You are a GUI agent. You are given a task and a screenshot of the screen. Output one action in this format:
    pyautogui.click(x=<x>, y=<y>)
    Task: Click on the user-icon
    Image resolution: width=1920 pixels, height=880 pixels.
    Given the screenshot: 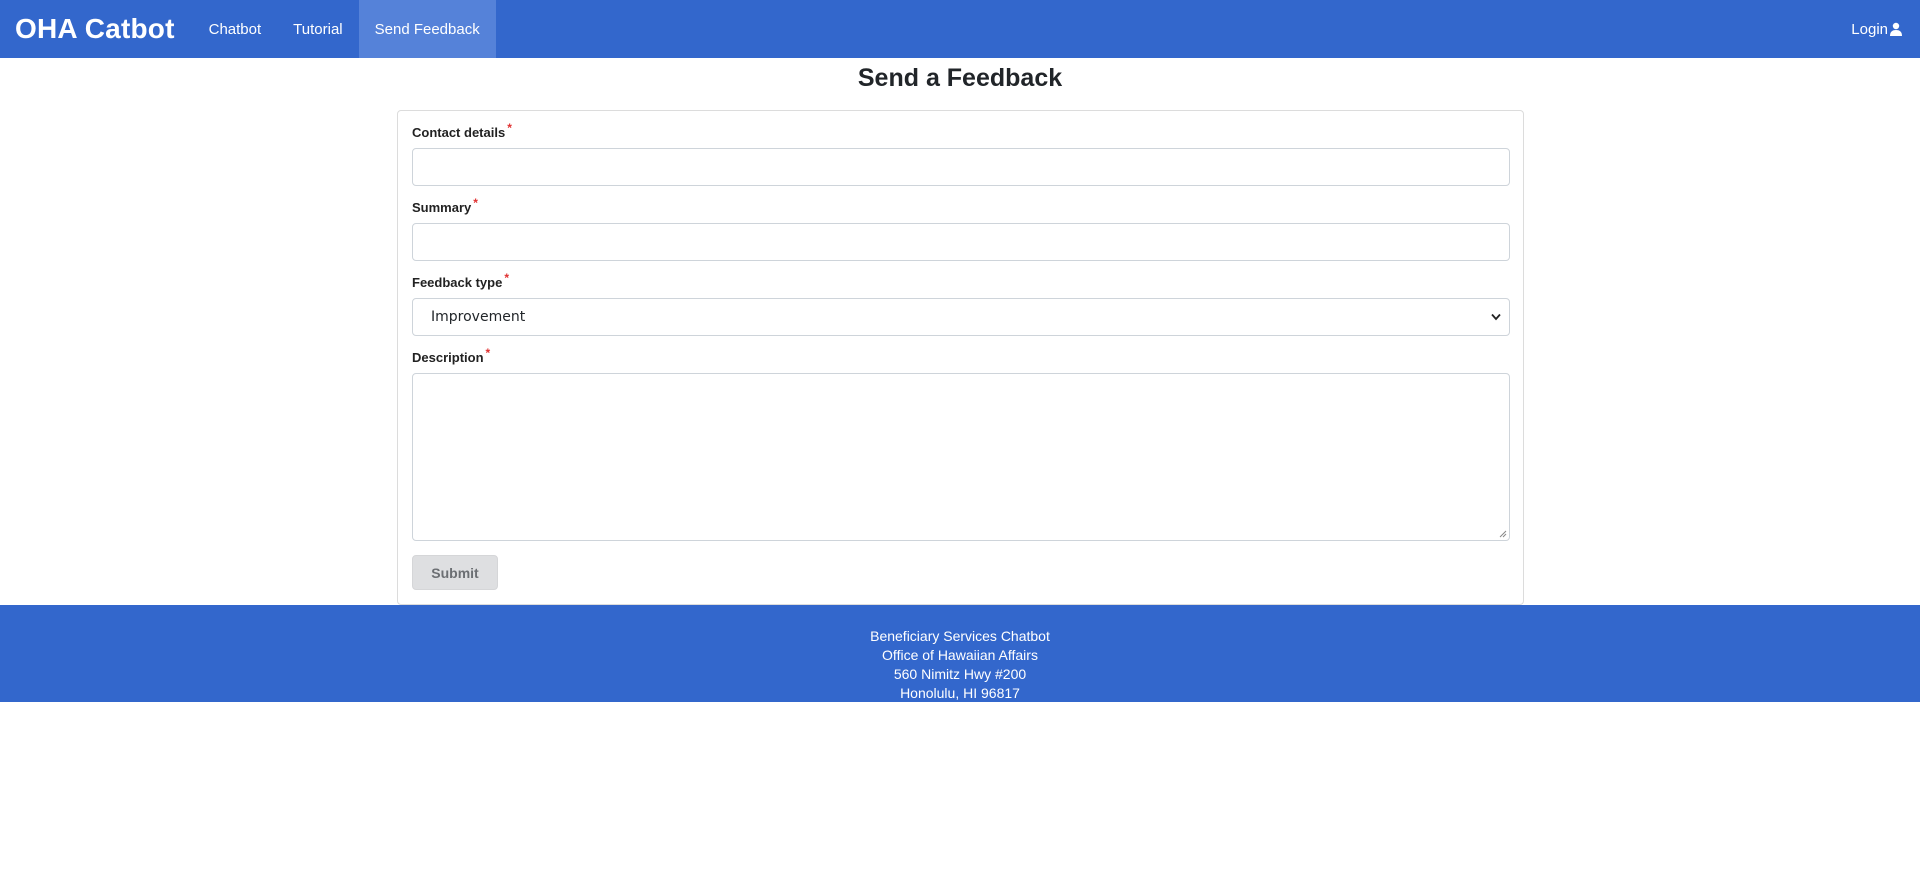 What is the action you would take?
    pyautogui.click(x=1896, y=29)
    